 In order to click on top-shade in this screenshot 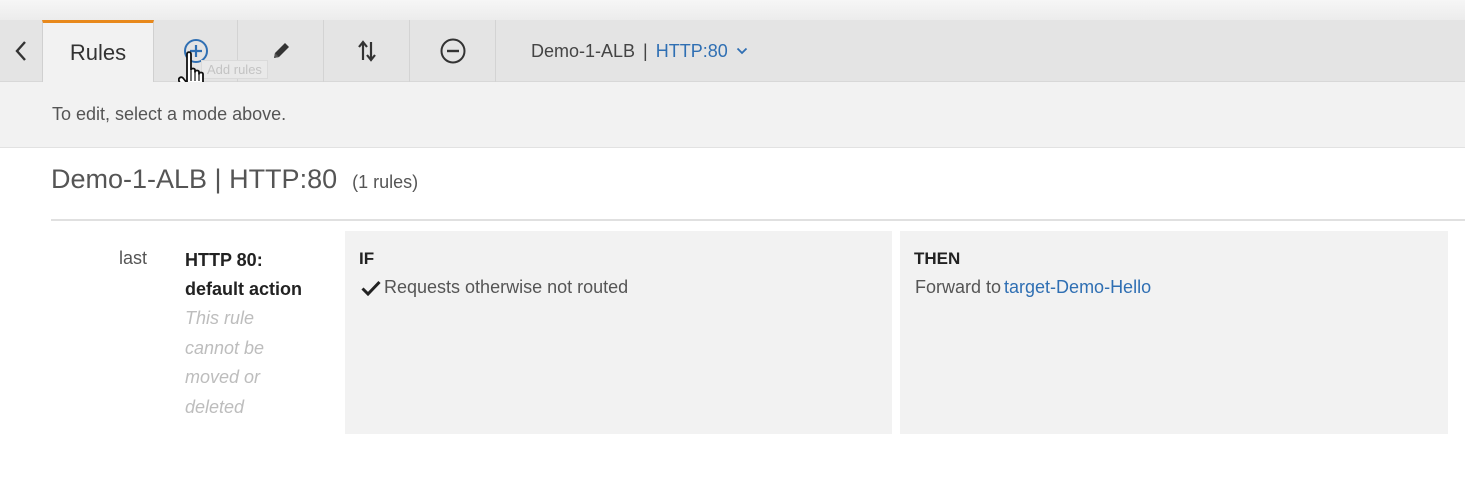, I will do `click(732, 10)`.